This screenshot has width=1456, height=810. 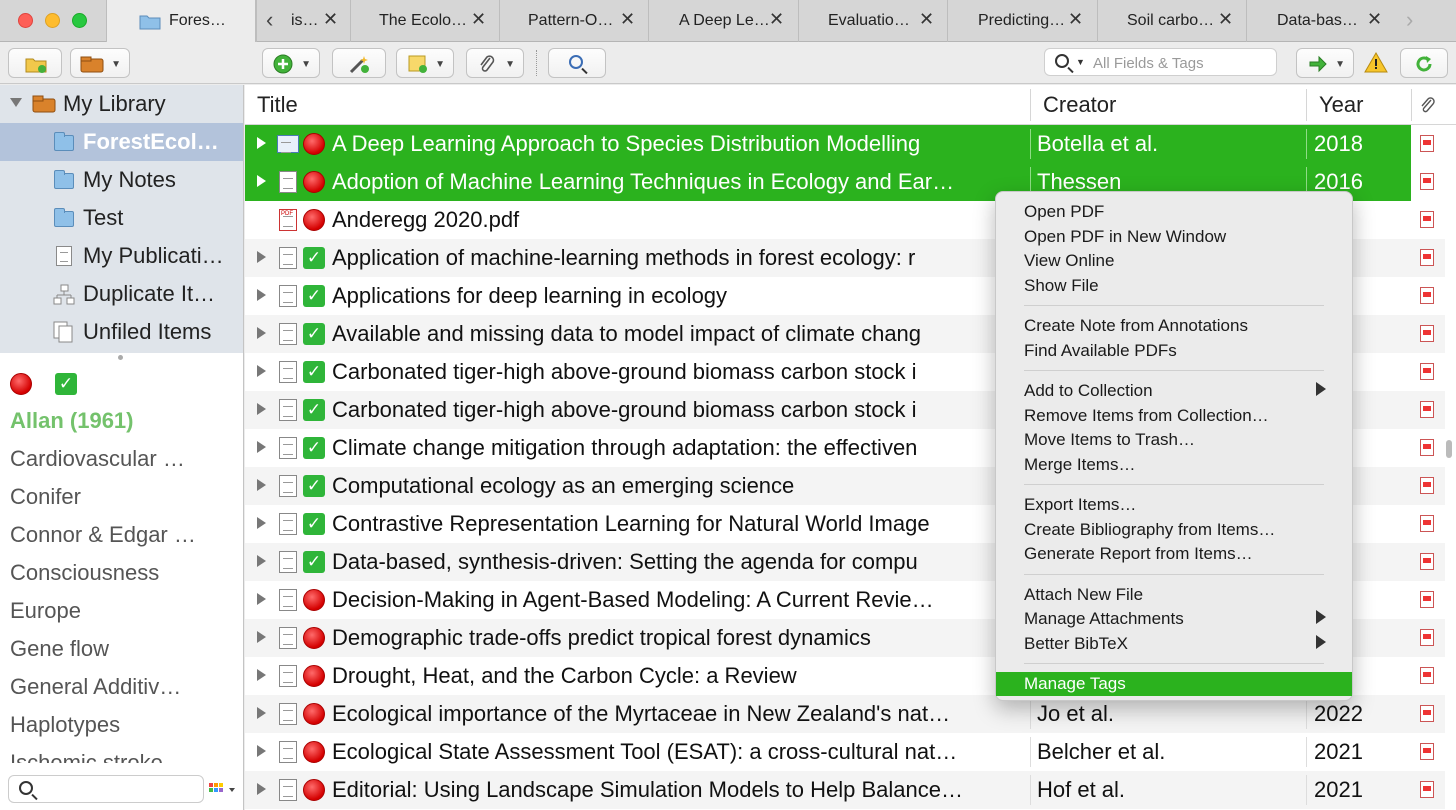 What do you see at coordinates (723, 21) in the screenshot?
I see `tab-item: A Deep Le… ✕` at bounding box center [723, 21].